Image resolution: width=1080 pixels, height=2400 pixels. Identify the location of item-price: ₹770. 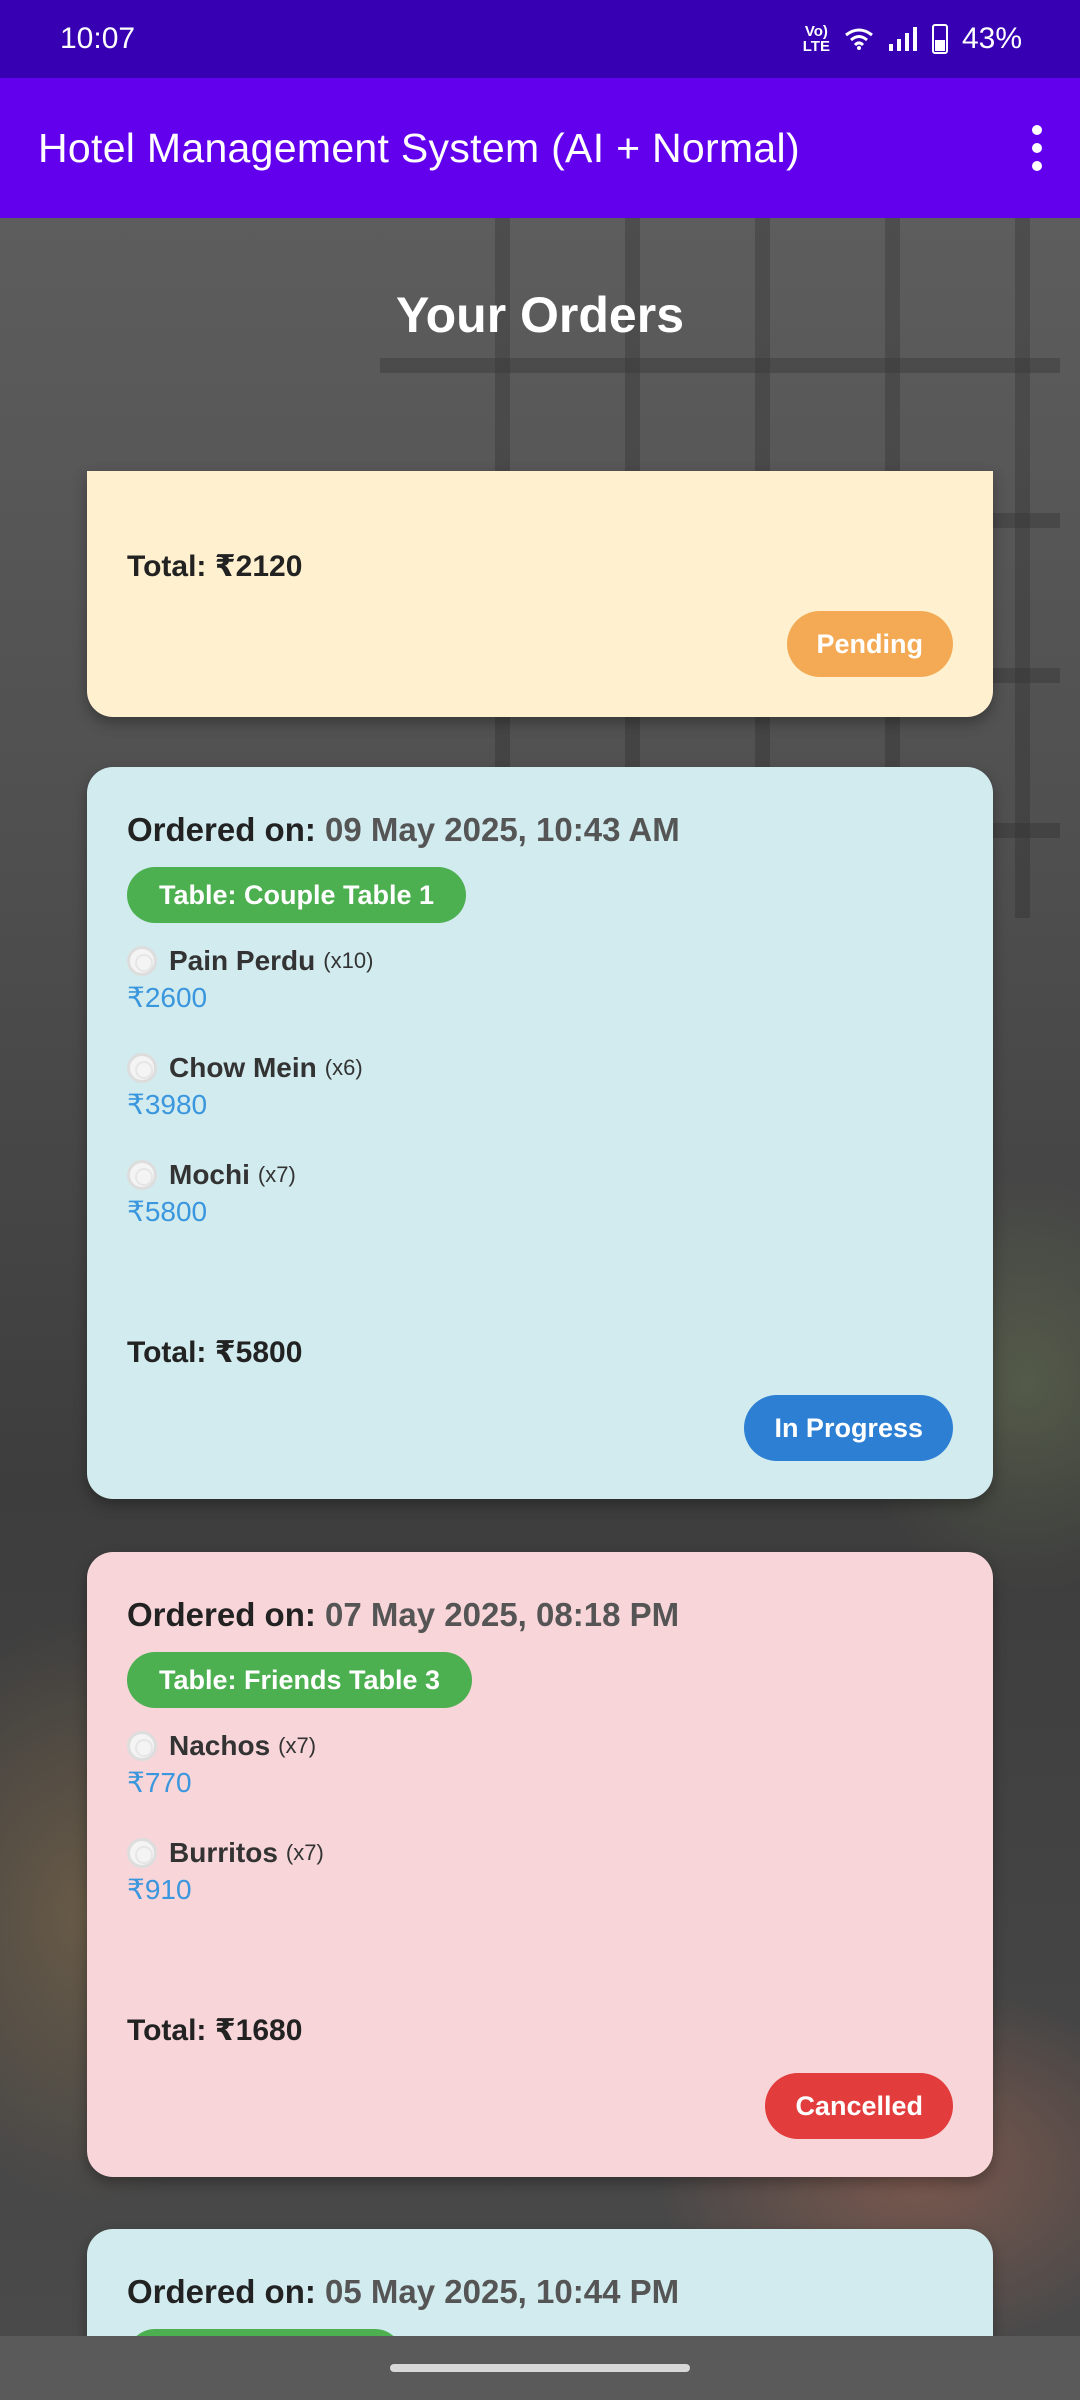
(159, 1782).